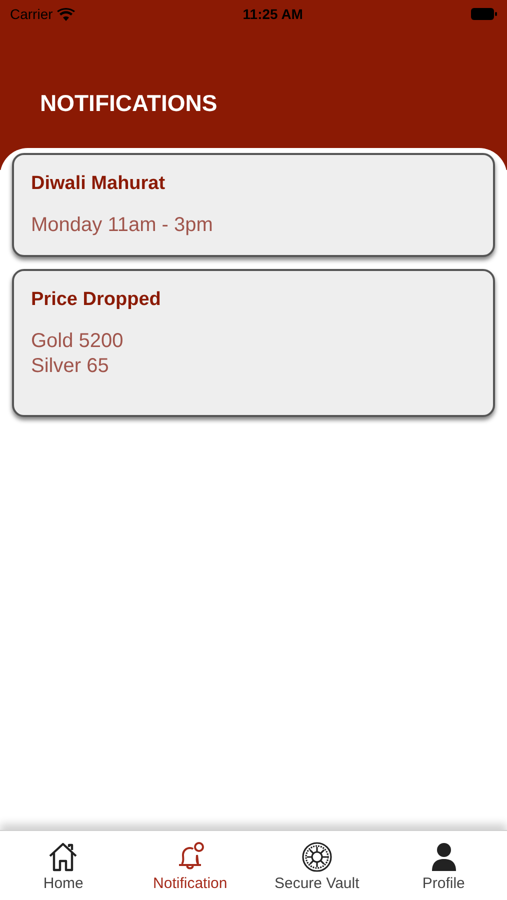 This screenshot has width=507, height=900. Describe the element at coordinates (253, 205) in the screenshot. I see `notification-card: Diwali Mahurat Monday 11am - 3pm` at that location.